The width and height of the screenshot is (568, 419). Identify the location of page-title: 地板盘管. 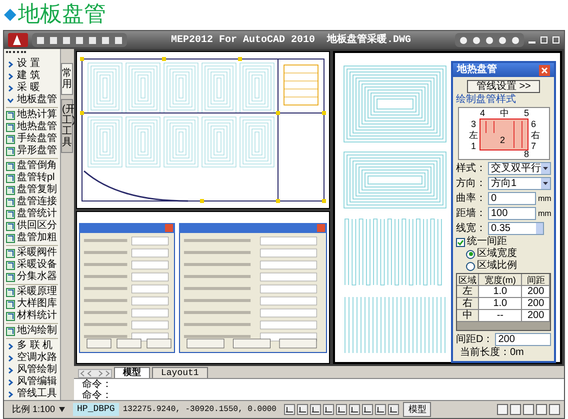
(62, 15).